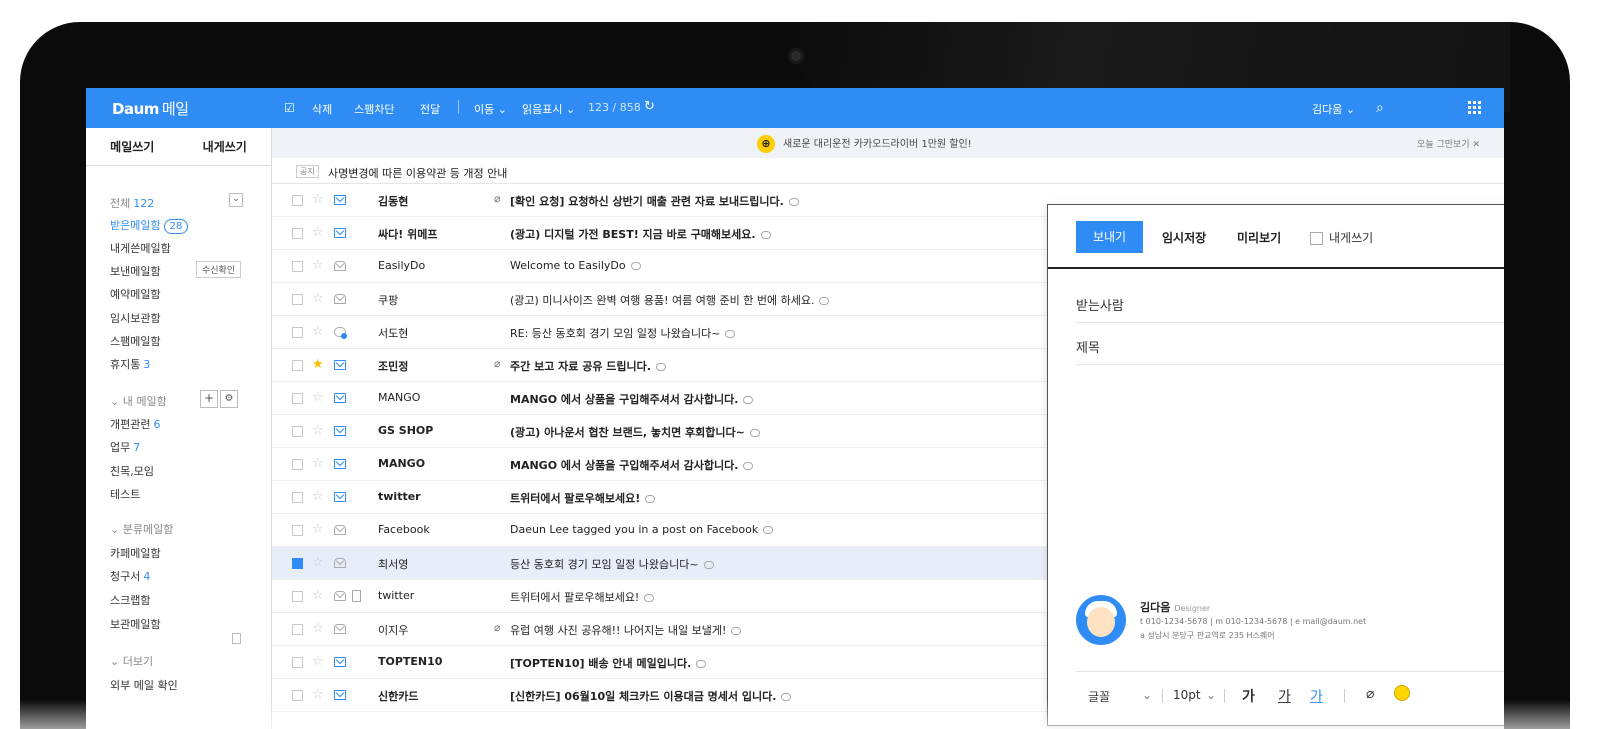 This screenshot has height=729, width=1618. Describe the element at coordinates (236, 638) in the screenshot. I see `trash-can-icon` at that location.